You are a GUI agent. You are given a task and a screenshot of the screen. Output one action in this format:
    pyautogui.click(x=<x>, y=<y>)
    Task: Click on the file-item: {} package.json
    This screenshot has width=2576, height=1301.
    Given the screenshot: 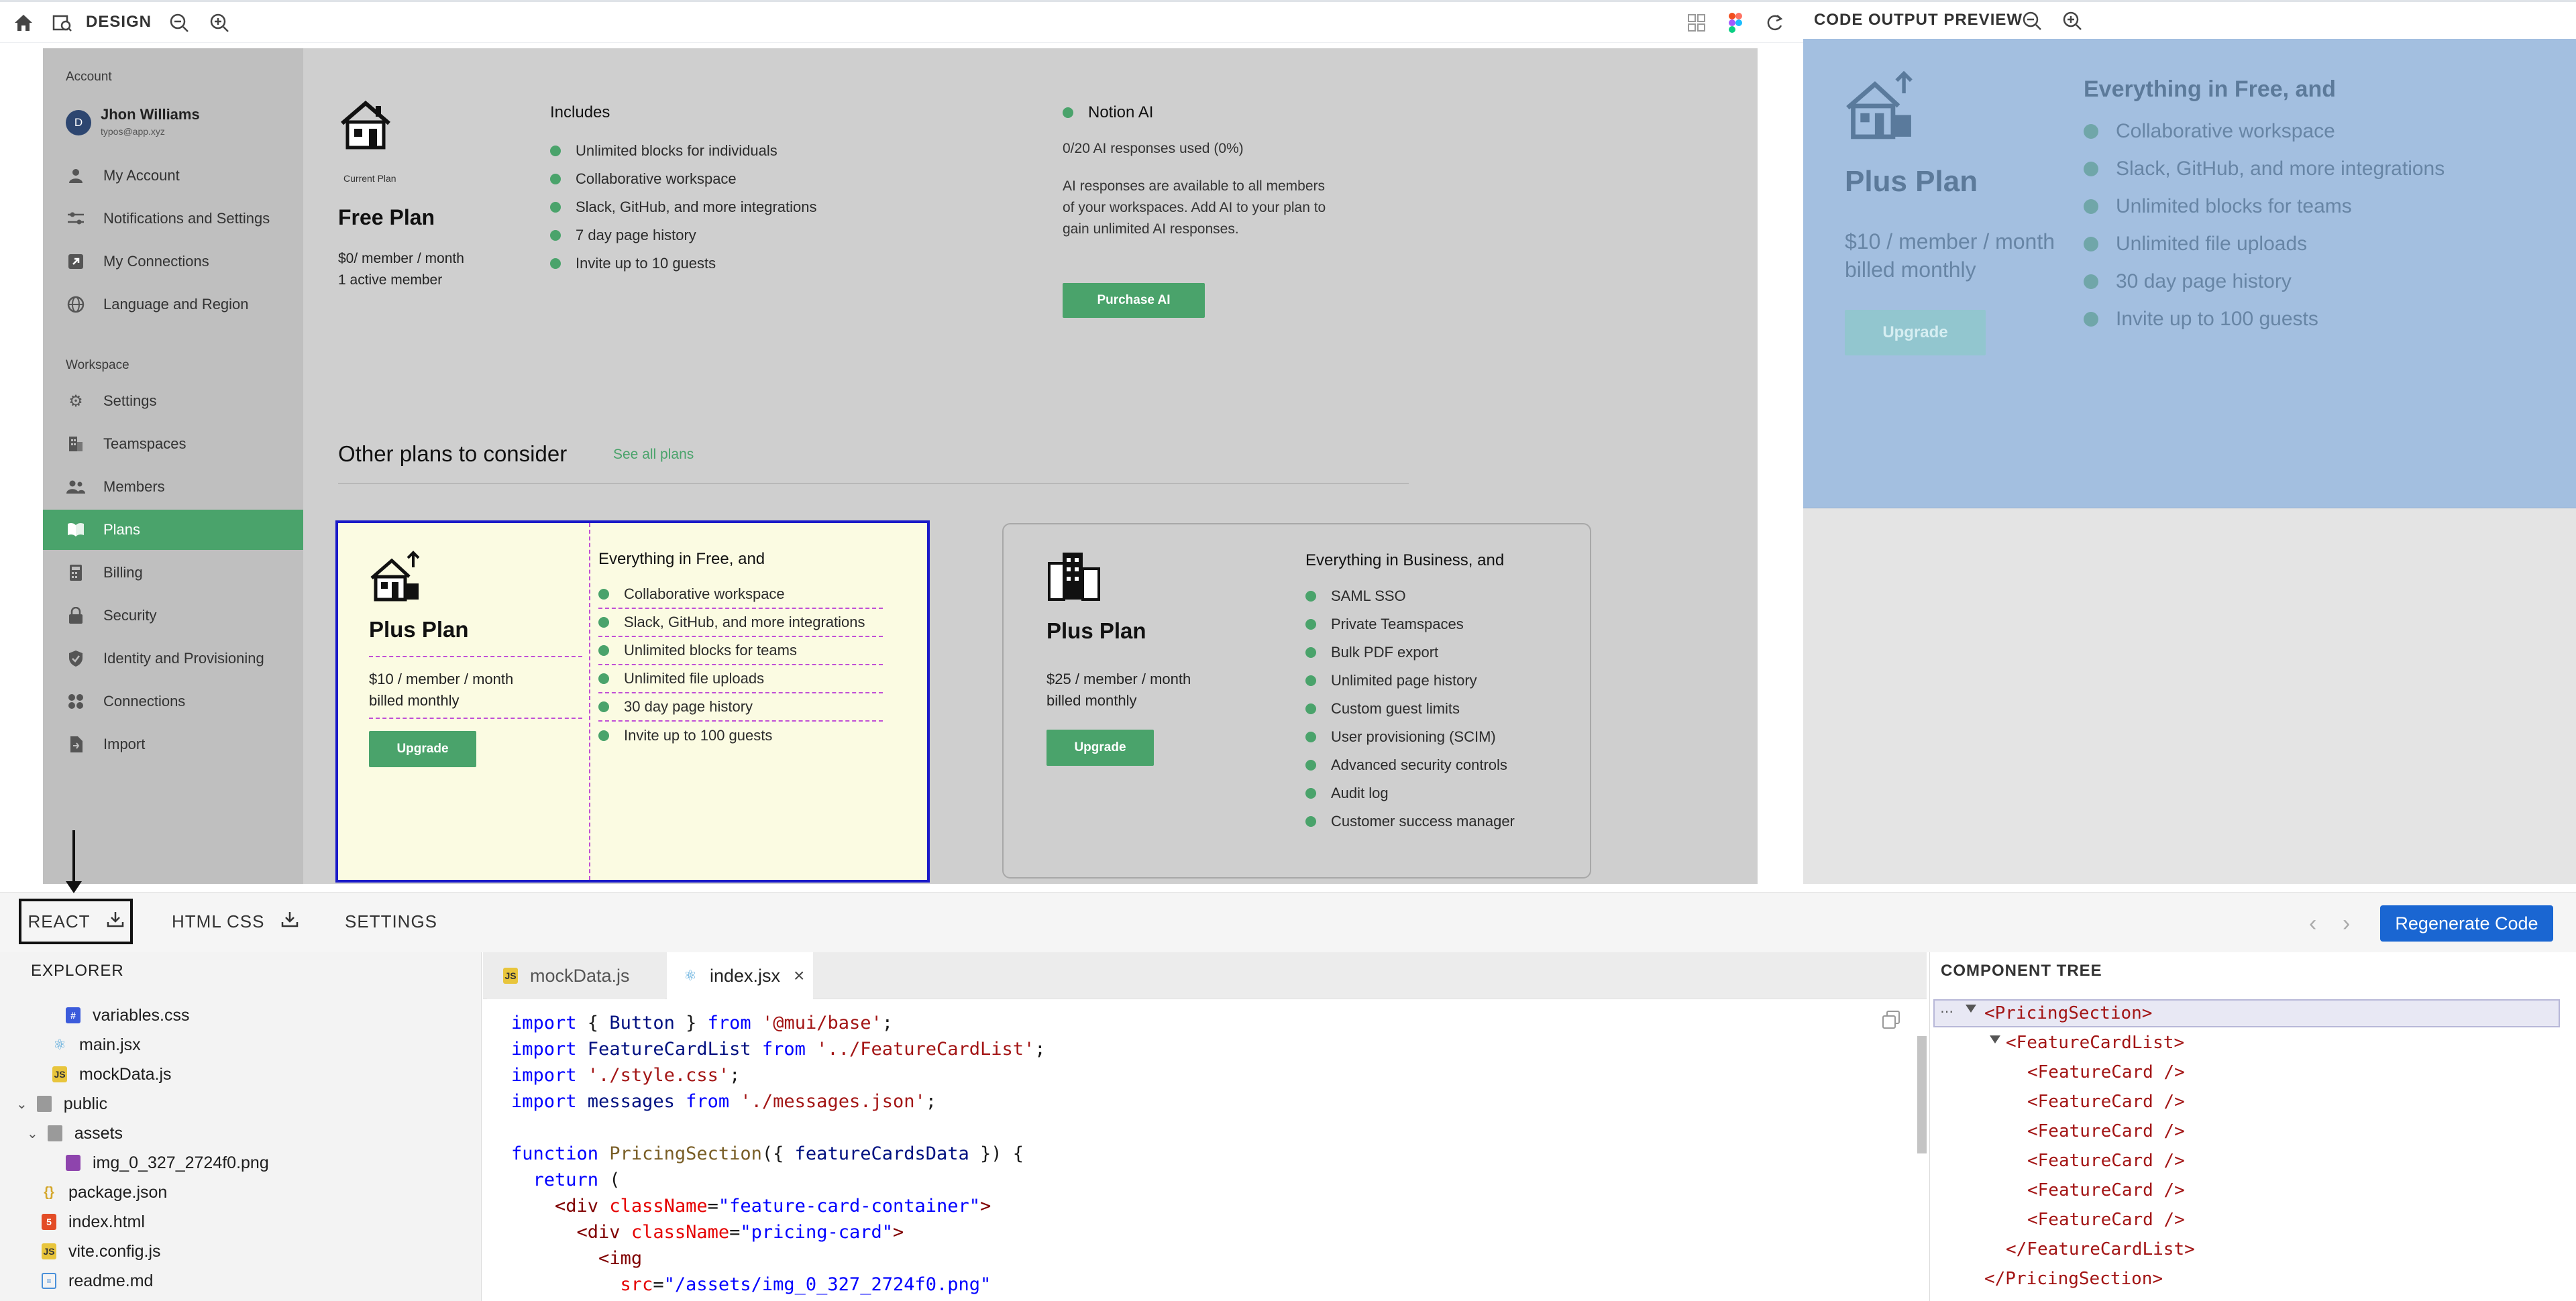 What is the action you would take?
    pyautogui.click(x=104, y=1192)
    